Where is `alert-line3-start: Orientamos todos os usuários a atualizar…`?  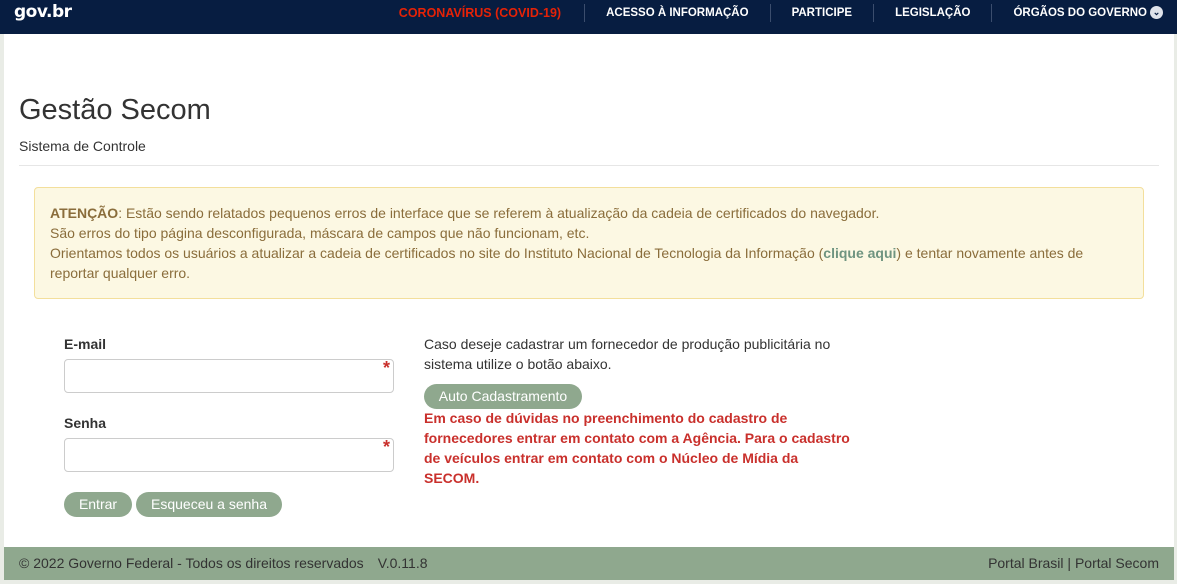
alert-line3-start: Orientamos todos os usuários a atualizar… is located at coordinates (437, 253).